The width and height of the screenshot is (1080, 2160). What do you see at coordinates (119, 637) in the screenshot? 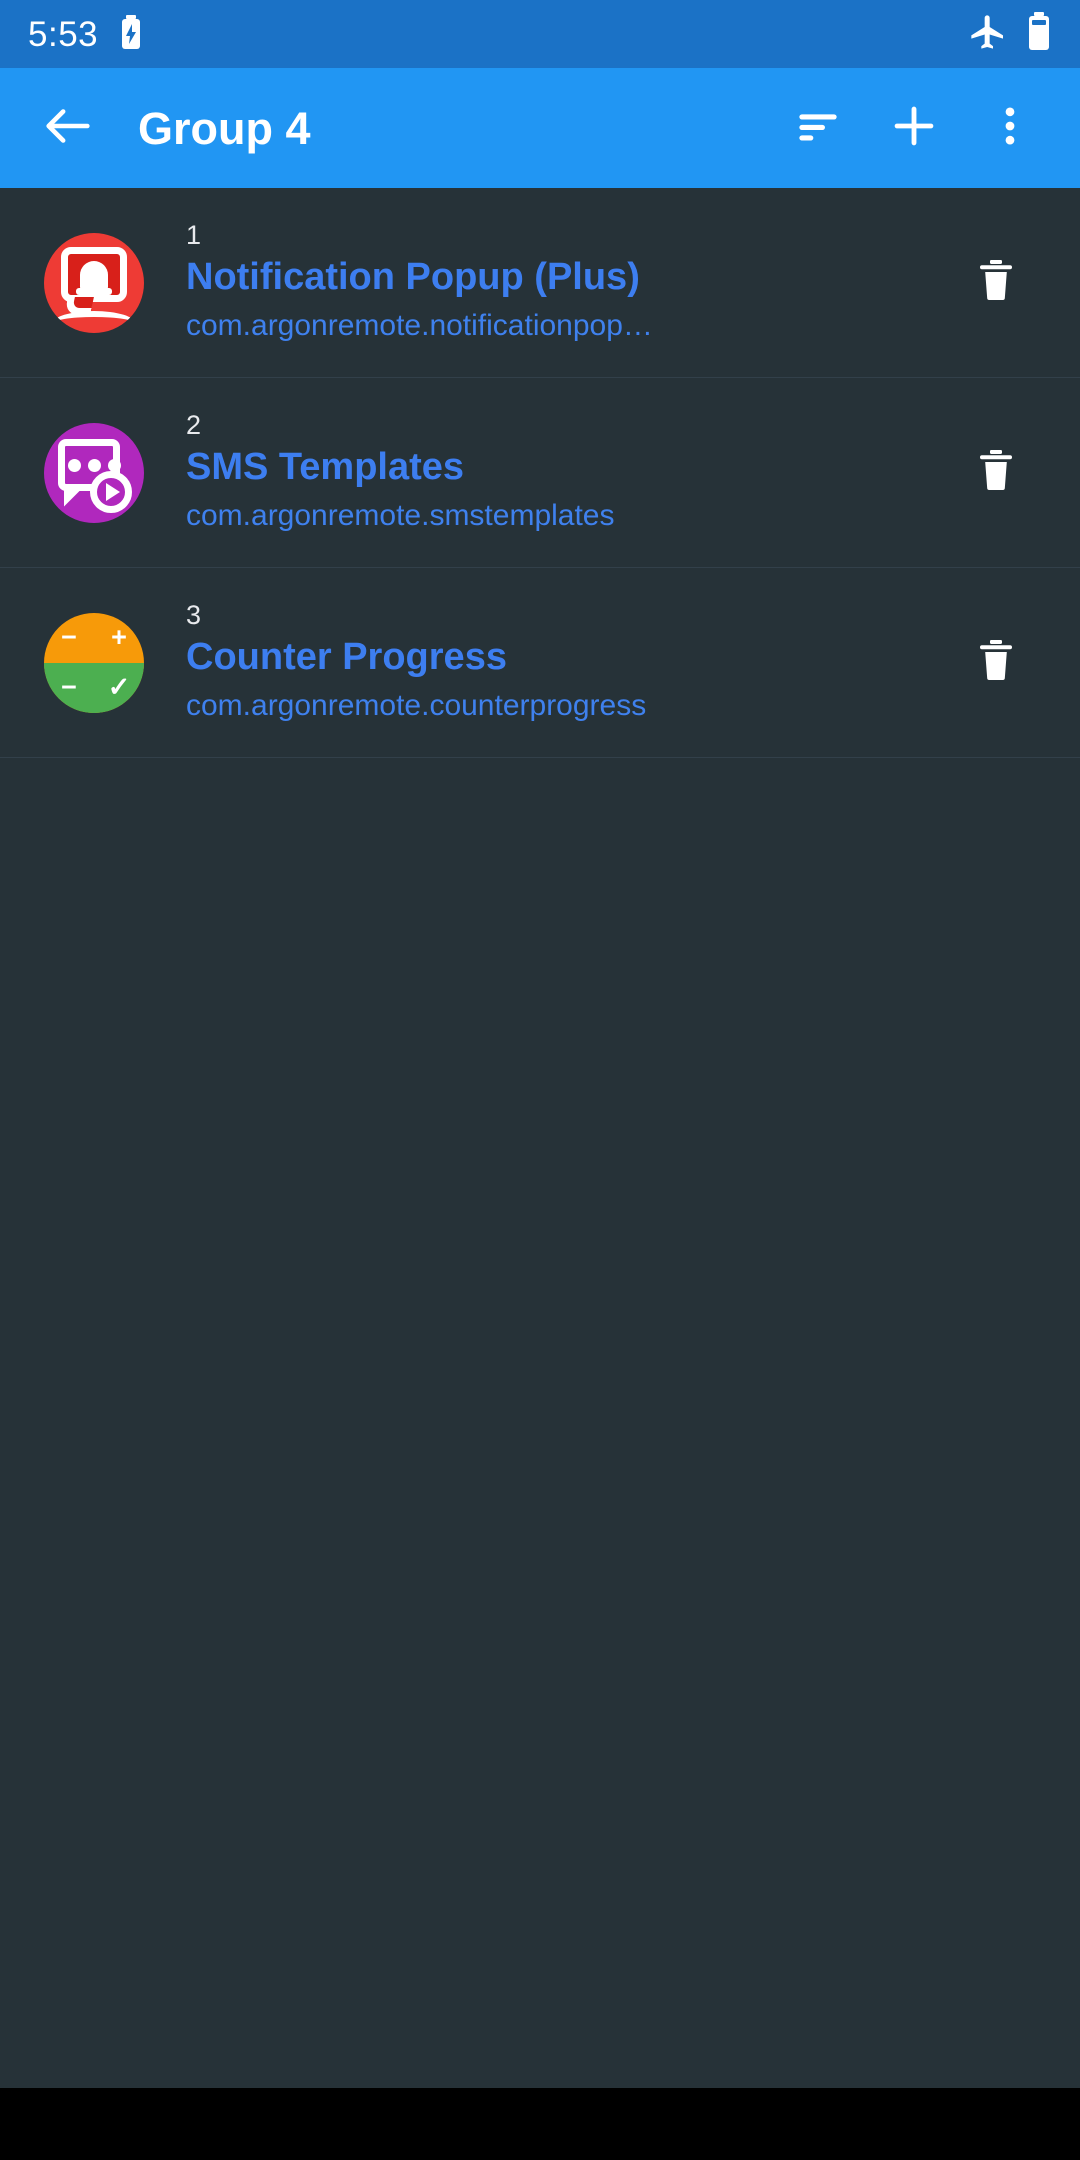
I see `plus-glyph: +` at bounding box center [119, 637].